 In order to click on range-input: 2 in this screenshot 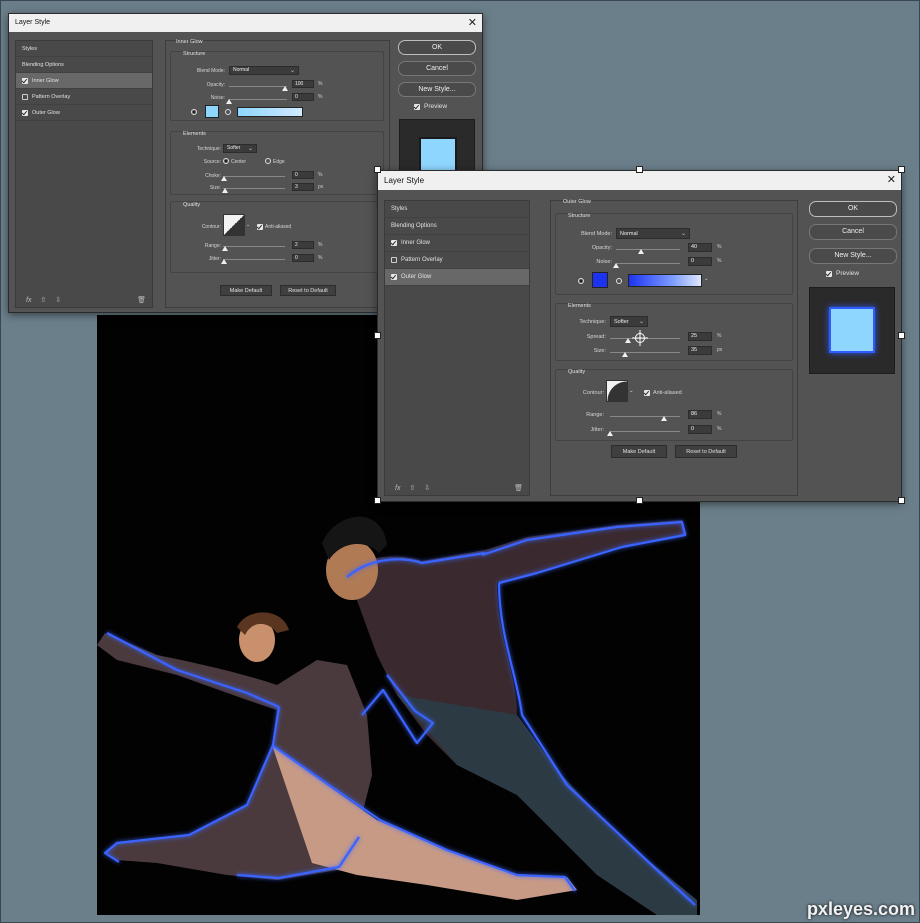, I will do `click(303, 245)`.